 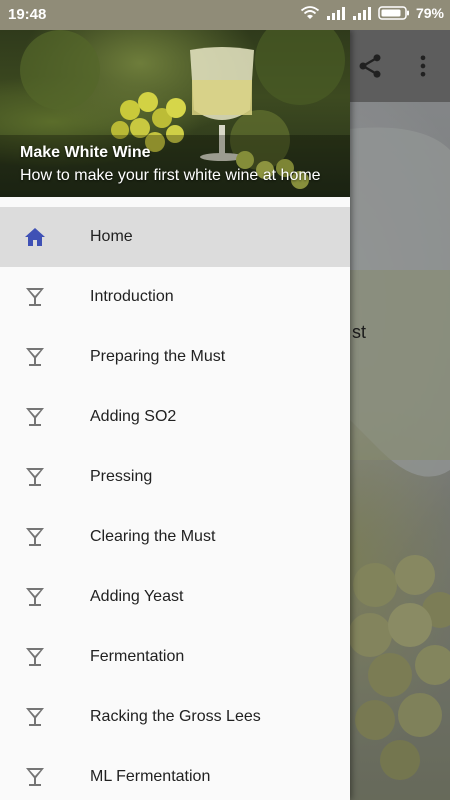 What do you see at coordinates (132, 296) in the screenshot?
I see `menu-item-label: Introduction` at bounding box center [132, 296].